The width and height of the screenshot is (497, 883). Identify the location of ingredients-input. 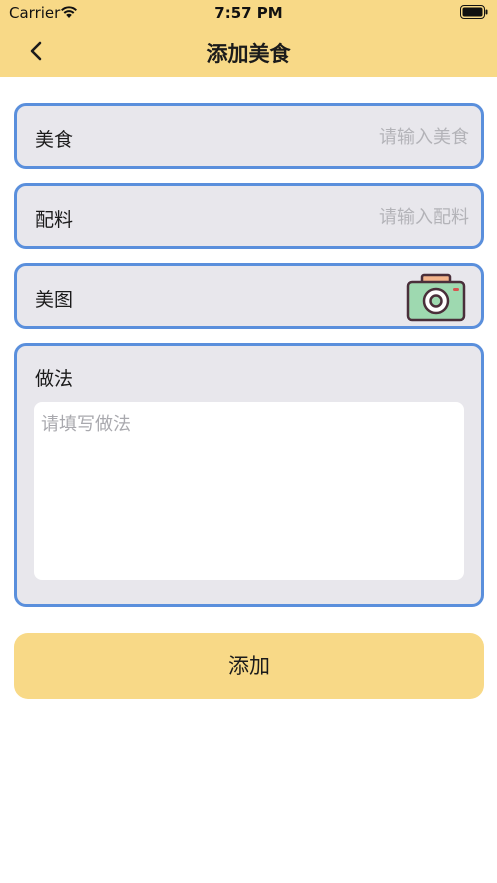
(359, 217).